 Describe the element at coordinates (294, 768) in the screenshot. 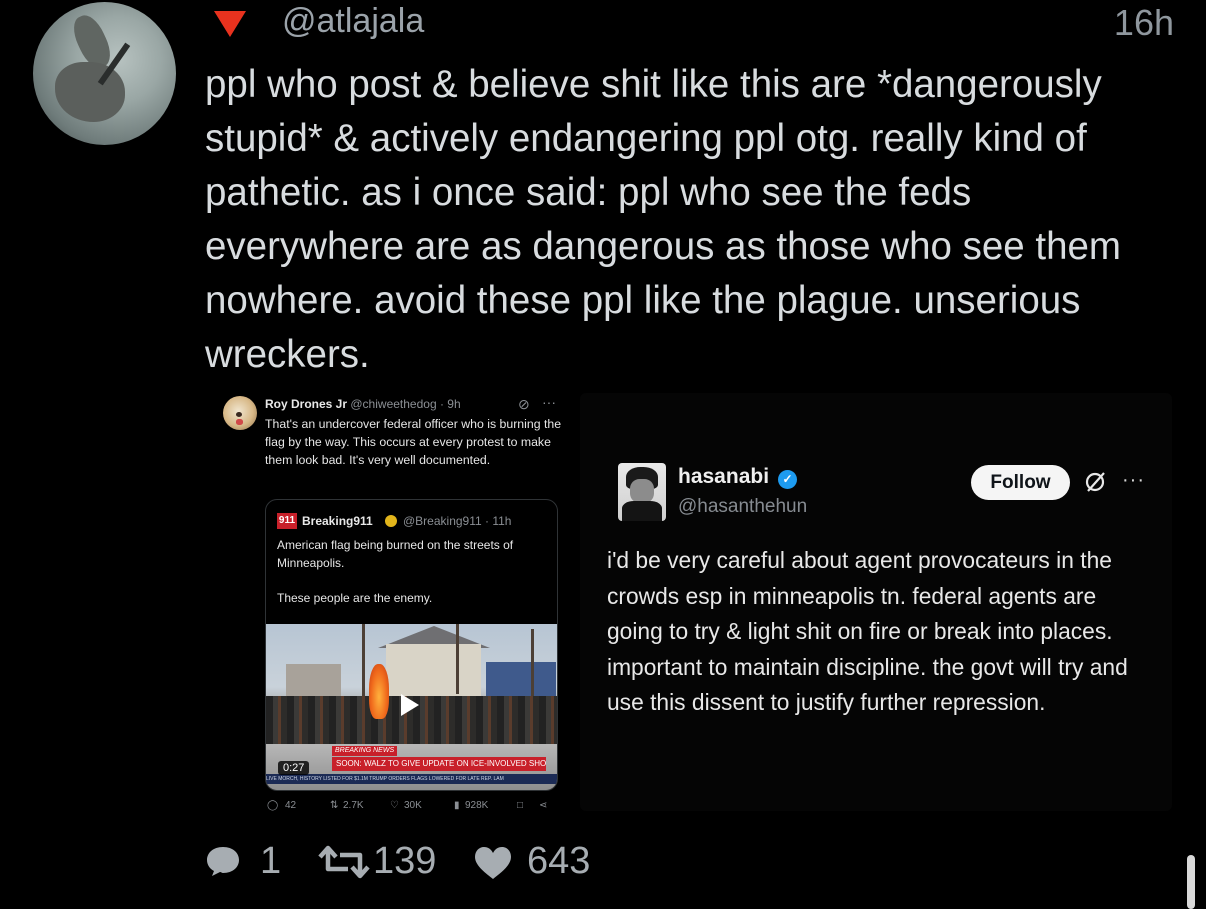

I see `video-duration: 0:27` at that location.